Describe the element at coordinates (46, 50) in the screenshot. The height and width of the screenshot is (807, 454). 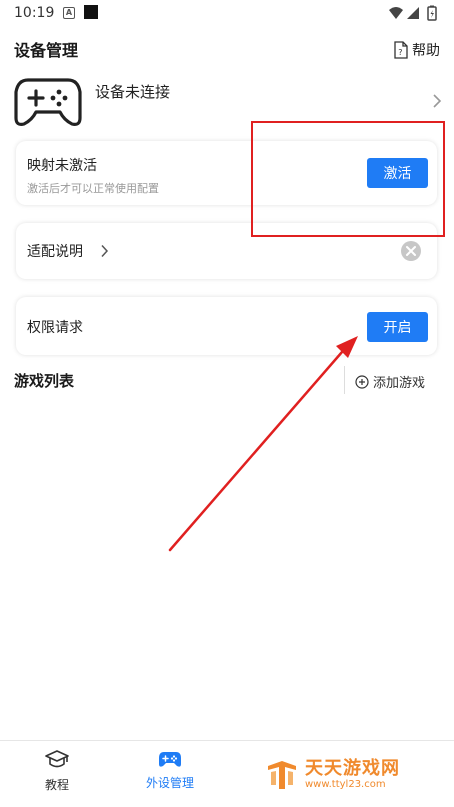
I see `page-title: 设备管理` at that location.